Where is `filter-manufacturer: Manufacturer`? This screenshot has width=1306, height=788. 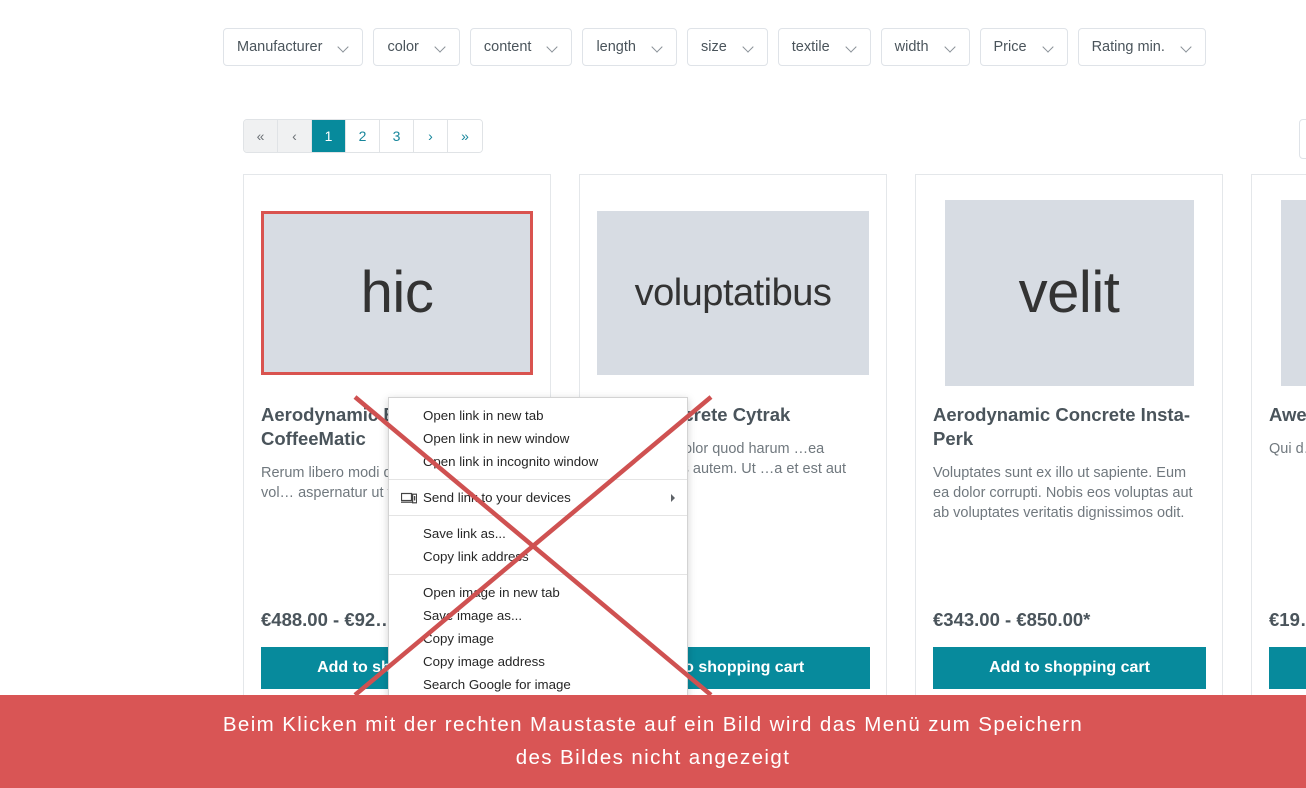
filter-manufacturer: Manufacturer is located at coordinates (293, 47).